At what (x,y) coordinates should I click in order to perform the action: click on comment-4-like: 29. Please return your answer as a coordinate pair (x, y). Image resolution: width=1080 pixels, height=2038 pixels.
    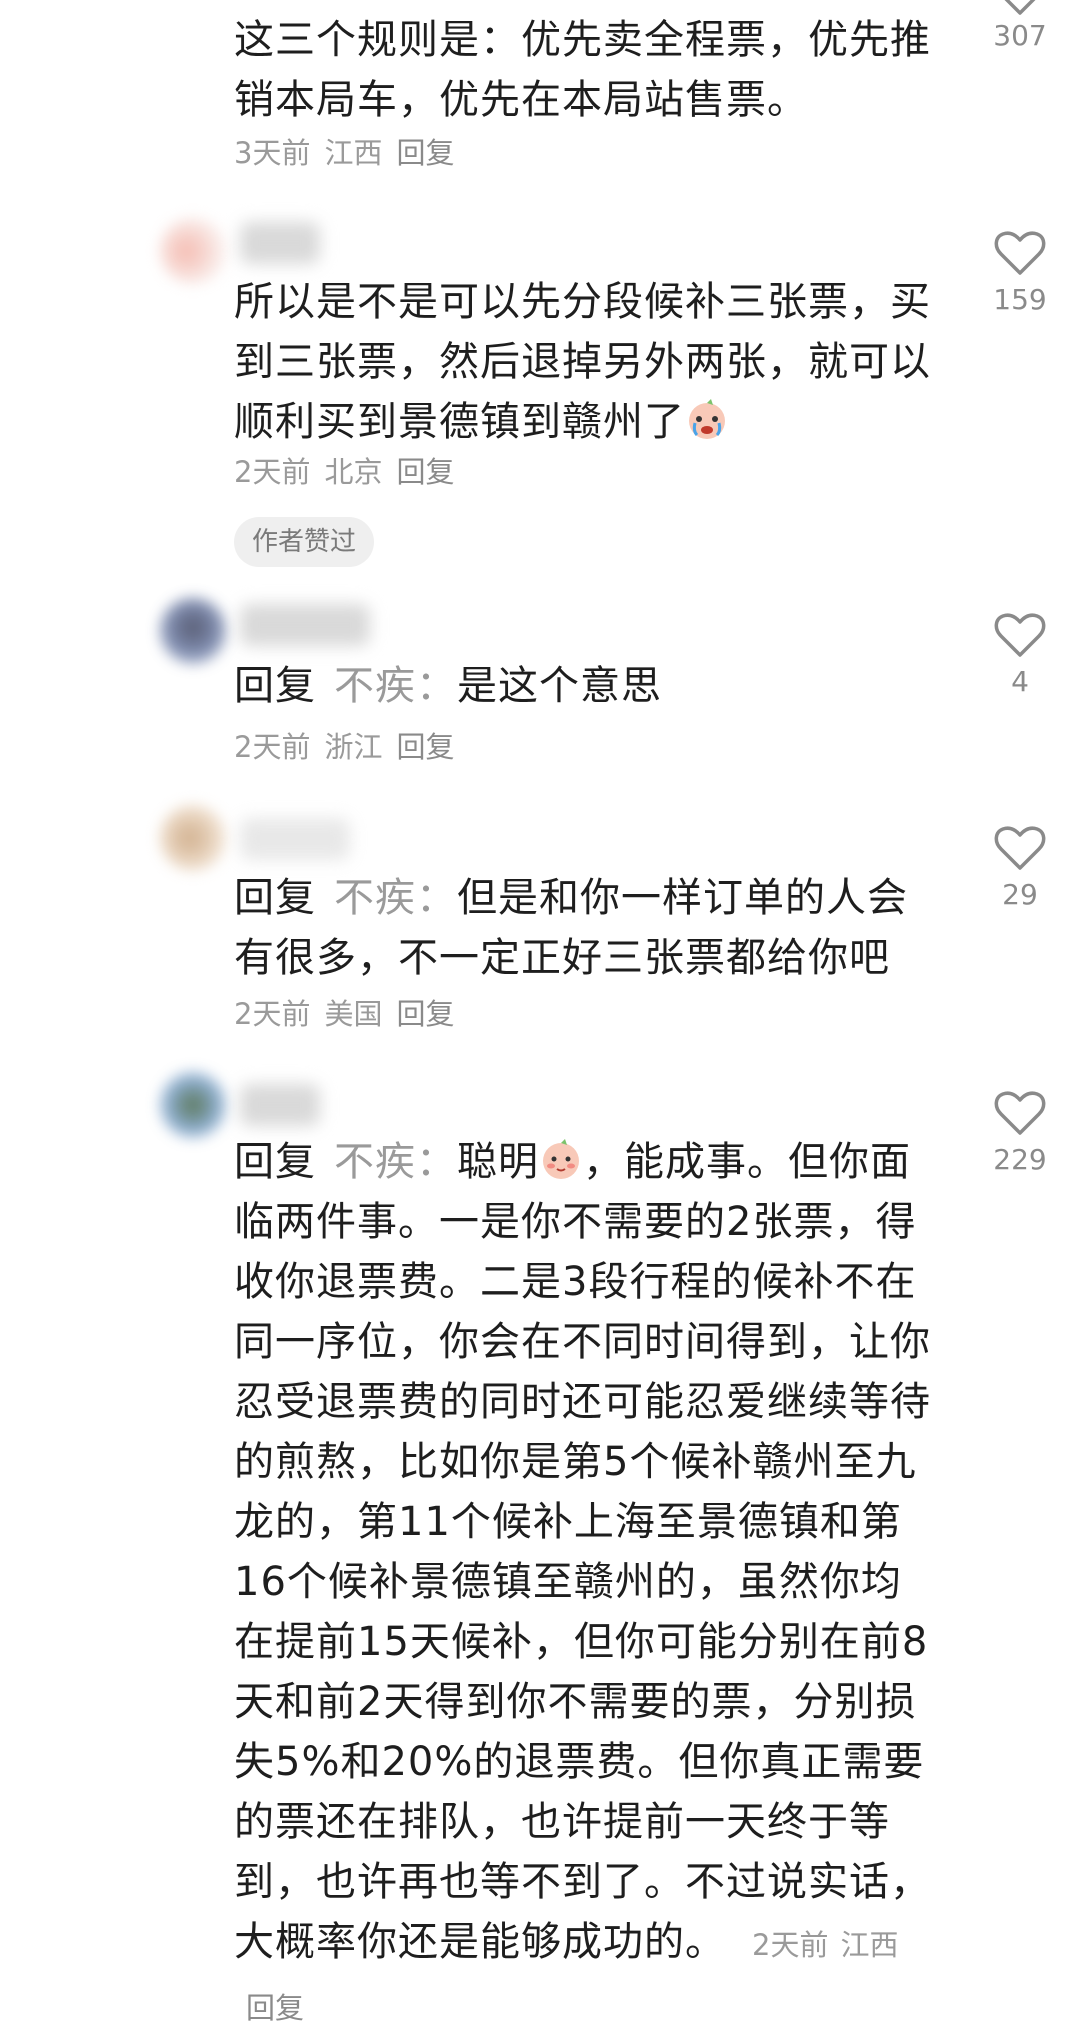
    Looking at the image, I should click on (1020, 870).